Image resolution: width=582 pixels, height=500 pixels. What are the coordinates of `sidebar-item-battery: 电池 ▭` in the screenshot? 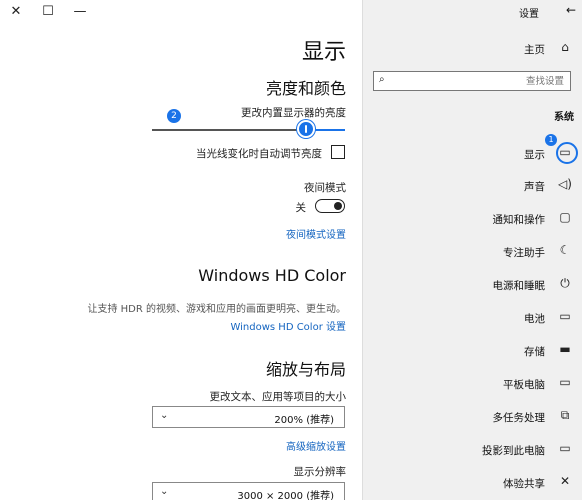 It's located at (472, 319).